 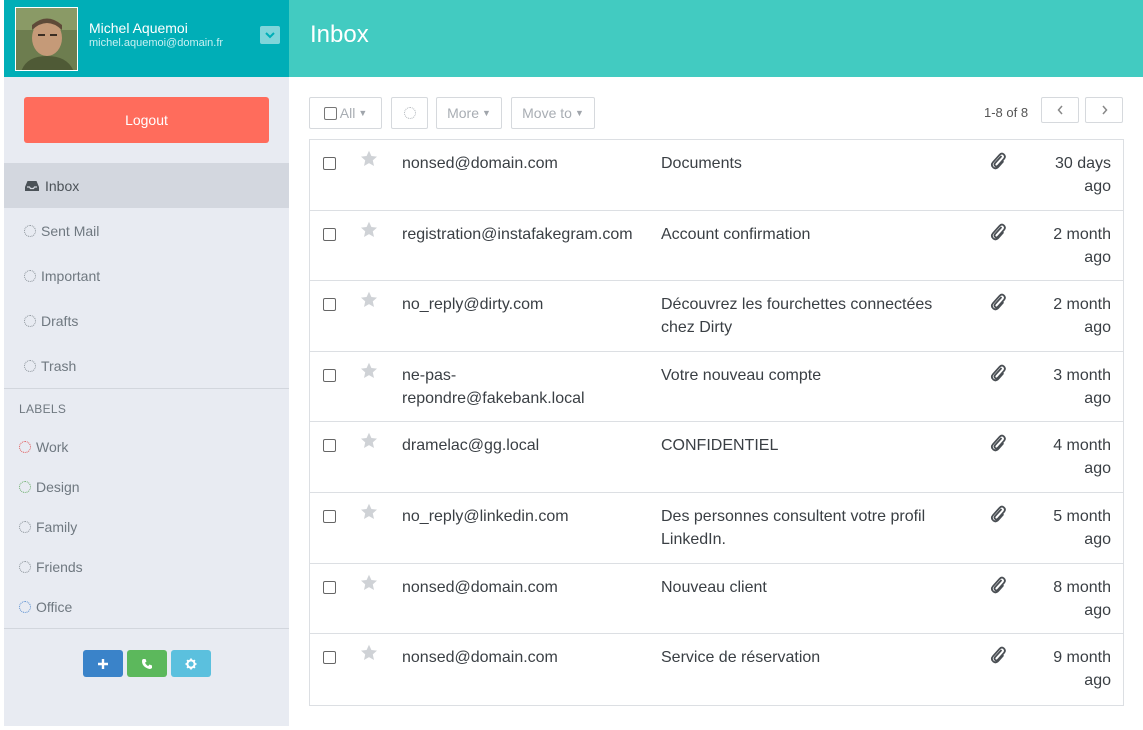 I want to click on nav-label: Inbox, so click(x=62, y=185).